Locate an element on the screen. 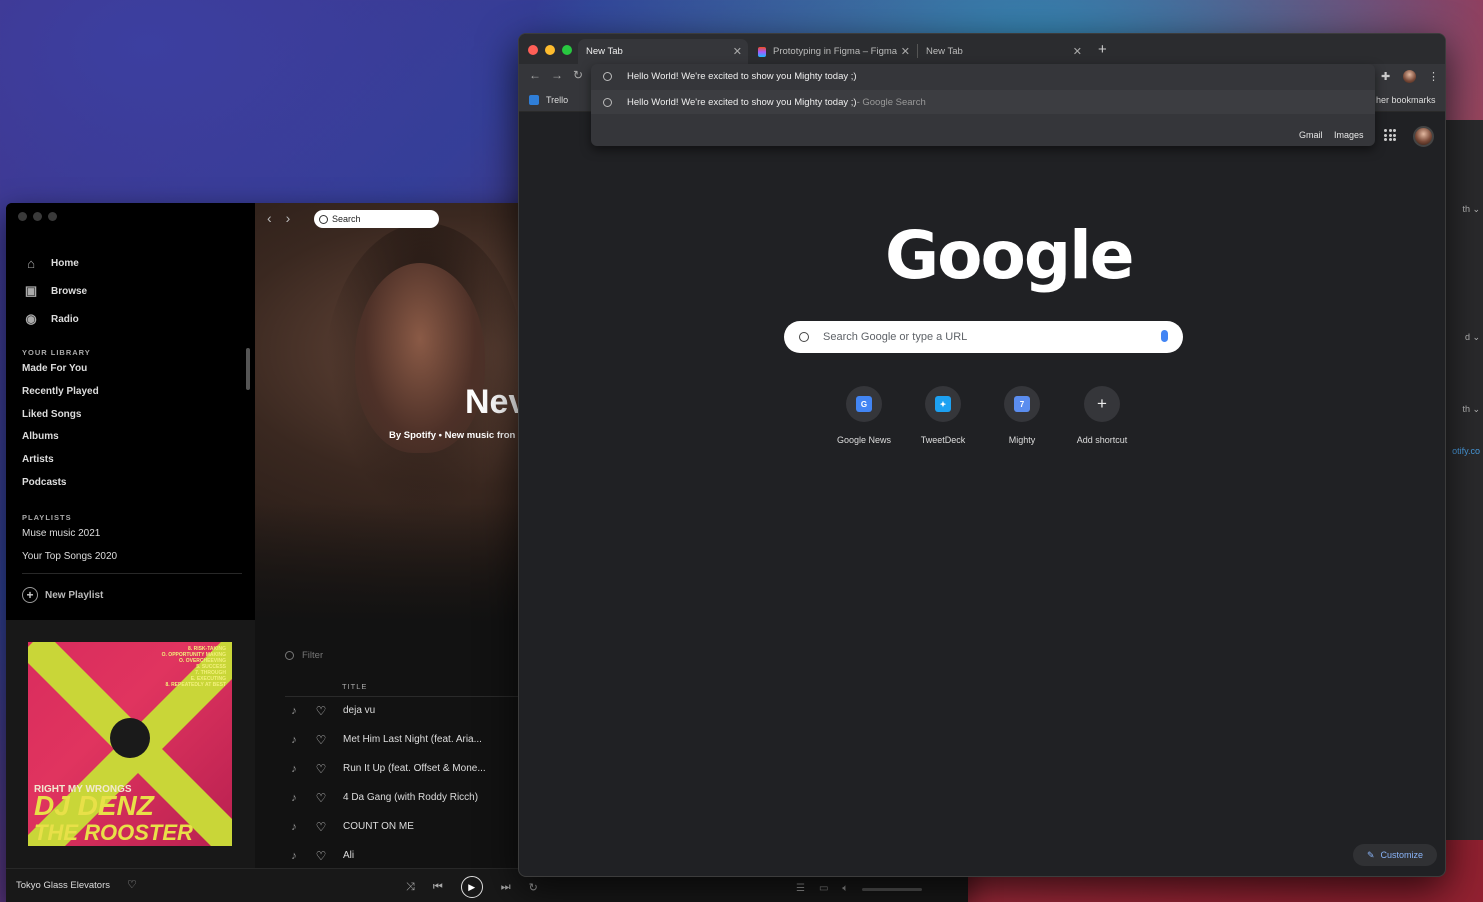 The height and width of the screenshot is (902, 1483). bookmark-trello: Trello is located at coordinates (548, 100).